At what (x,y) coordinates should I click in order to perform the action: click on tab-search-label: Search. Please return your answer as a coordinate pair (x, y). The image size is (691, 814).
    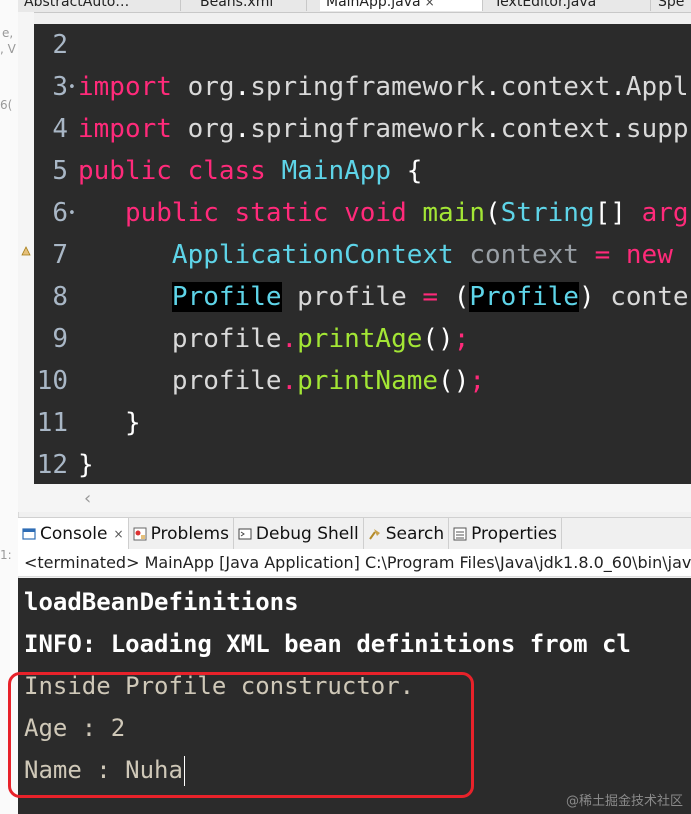
    Looking at the image, I should click on (415, 533).